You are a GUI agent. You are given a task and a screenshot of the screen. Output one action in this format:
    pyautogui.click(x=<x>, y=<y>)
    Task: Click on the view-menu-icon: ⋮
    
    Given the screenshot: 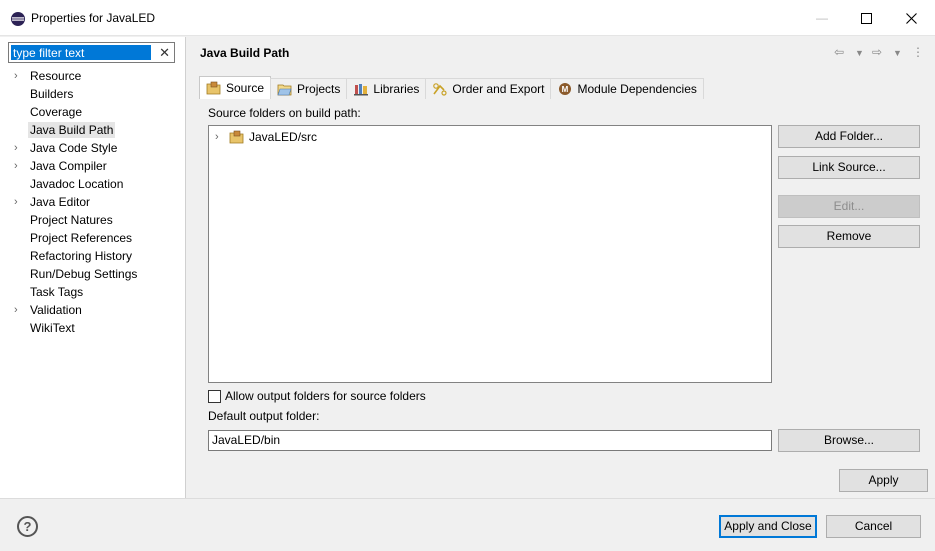 What is the action you would take?
    pyautogui.click(x=918, y=52)
    